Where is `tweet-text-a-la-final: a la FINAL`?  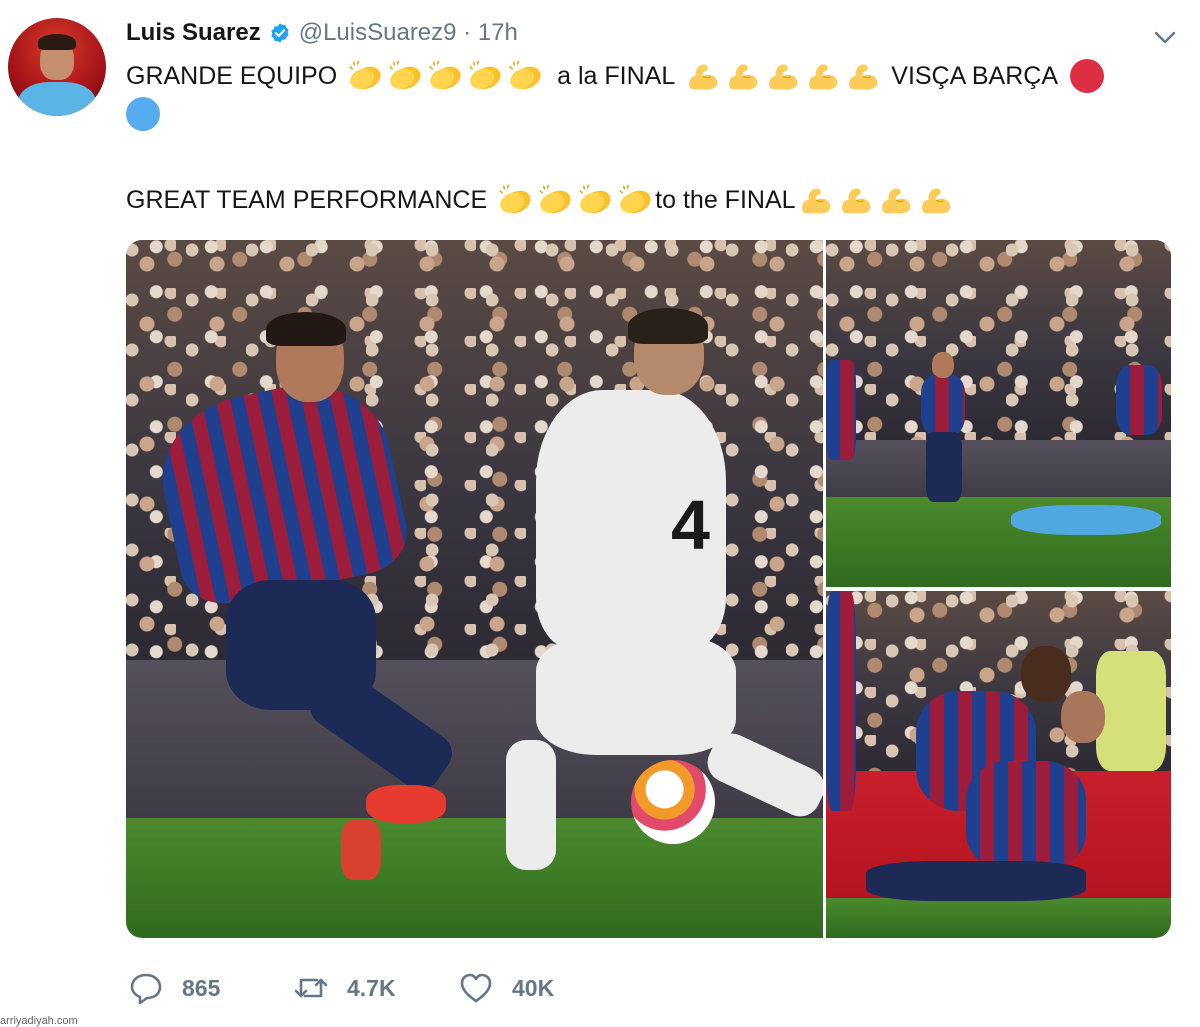
tweet-text-a-la-final: a la FINAL is located at coordinates (616, 75).